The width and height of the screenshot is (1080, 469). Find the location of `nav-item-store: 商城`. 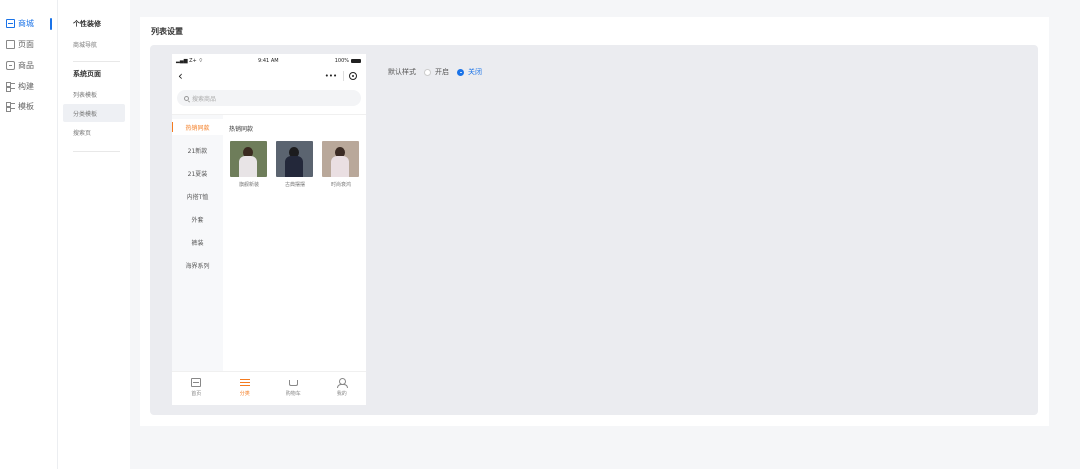

nav-item-store: 商城 is located at coordinates (30, 23).